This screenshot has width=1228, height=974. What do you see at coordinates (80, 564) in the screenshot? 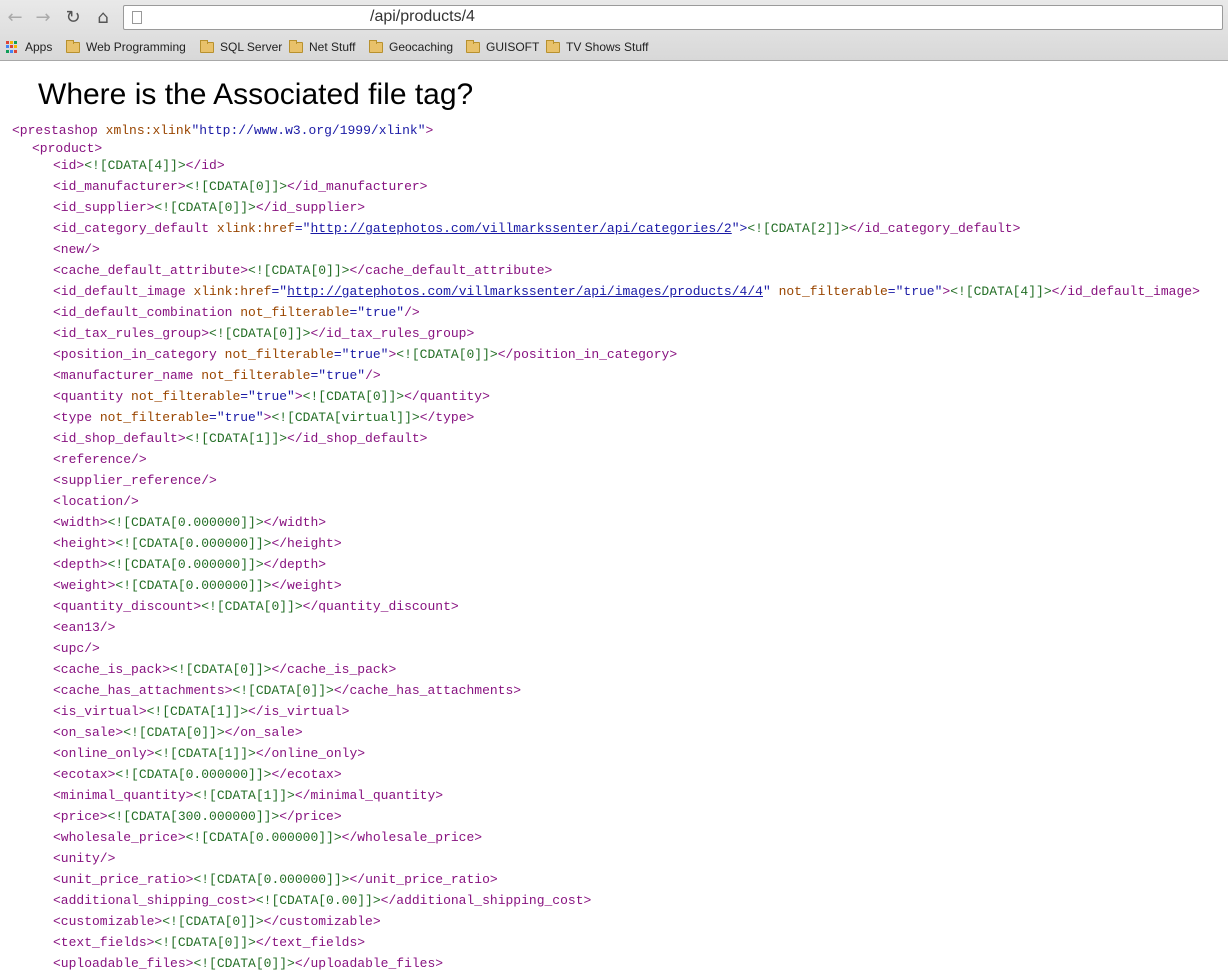
I see `xml-pre: <depth>` at bounding box center [80, 564].